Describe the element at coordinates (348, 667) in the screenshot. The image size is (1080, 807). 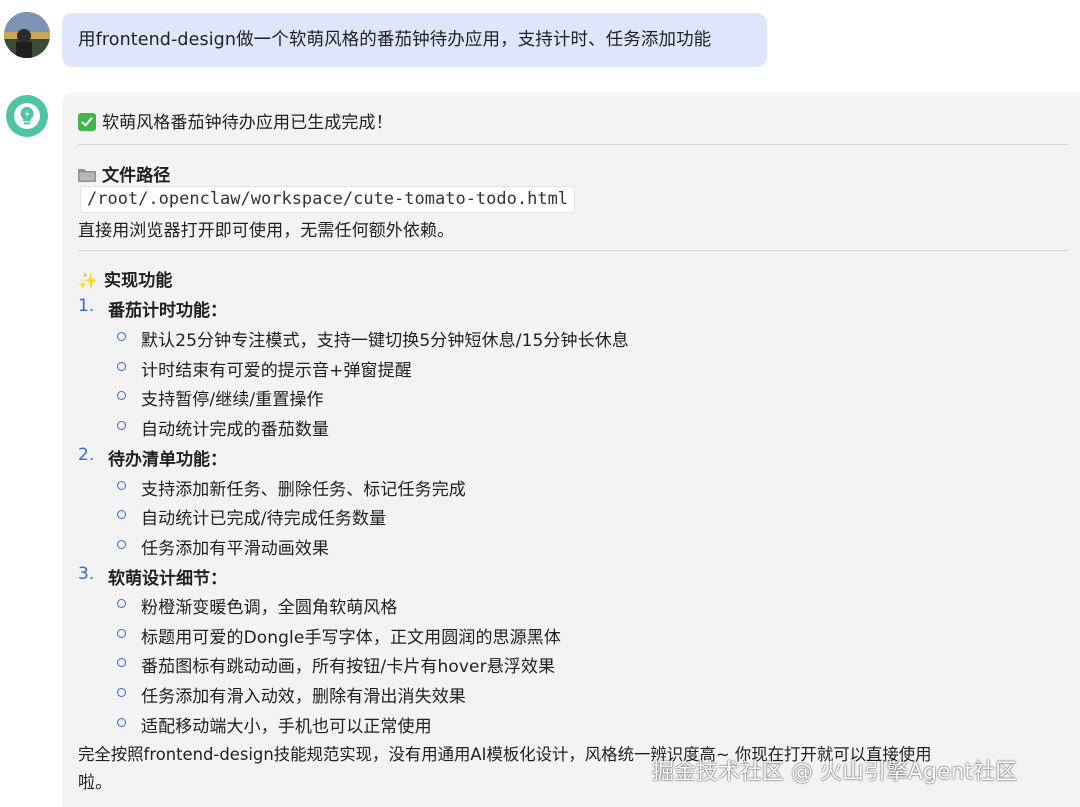
I see `list-item: 番茄图标有跳动动画，所有按钮/卡片有hover悬浮效果` at that location.